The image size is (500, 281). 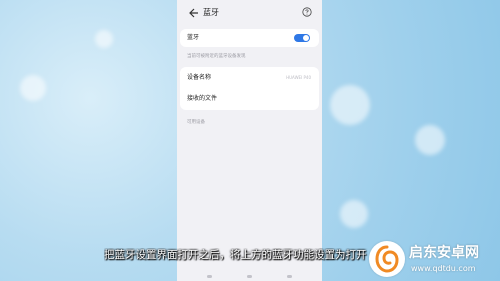 I want to click on watermark-url: www.qdtdu.com, so click(x=443, y=268).